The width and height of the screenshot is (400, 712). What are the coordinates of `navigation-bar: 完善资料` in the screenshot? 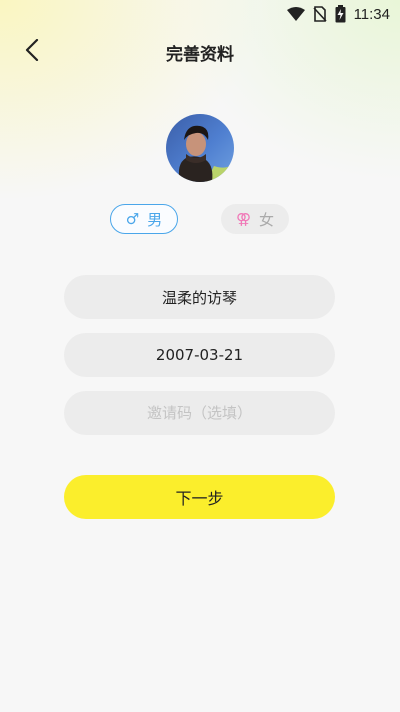 It's located at (200, 52).